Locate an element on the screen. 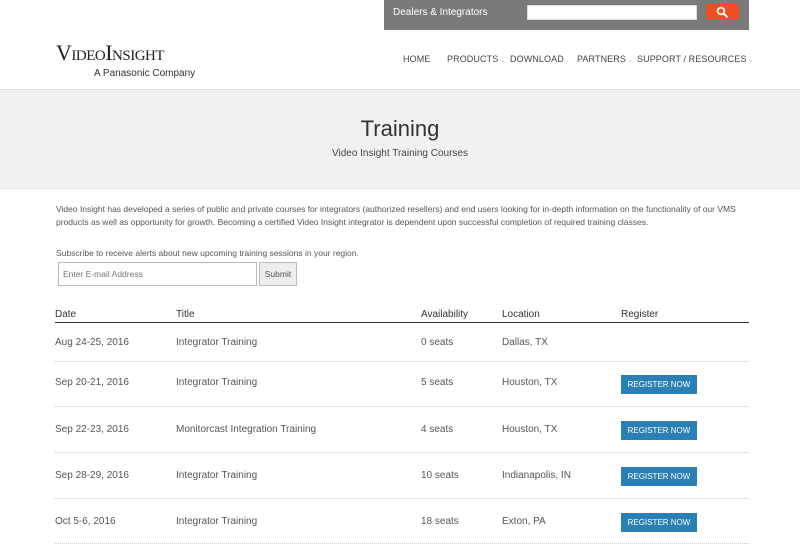 The height and width of the screenshot is (551, 800). row-title: Monitorcast Integration Training is located at coordinates (246, 429).